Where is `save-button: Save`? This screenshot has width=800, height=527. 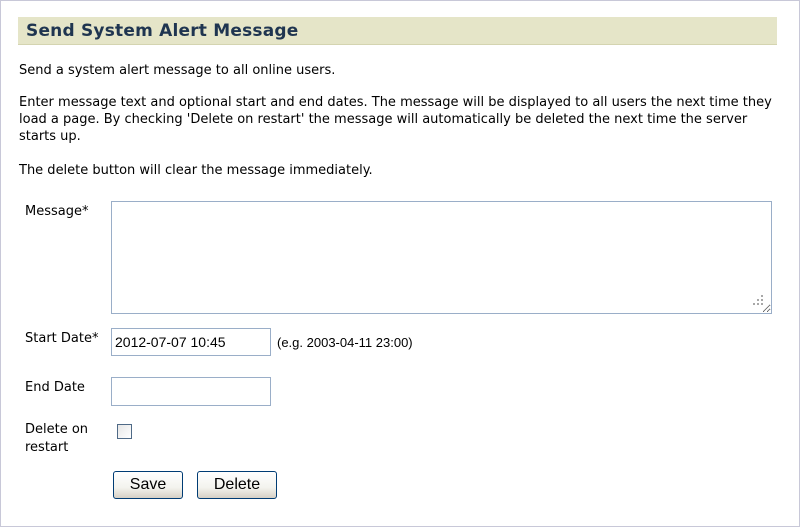
save-button: Save is located at coordinates (148, 485).